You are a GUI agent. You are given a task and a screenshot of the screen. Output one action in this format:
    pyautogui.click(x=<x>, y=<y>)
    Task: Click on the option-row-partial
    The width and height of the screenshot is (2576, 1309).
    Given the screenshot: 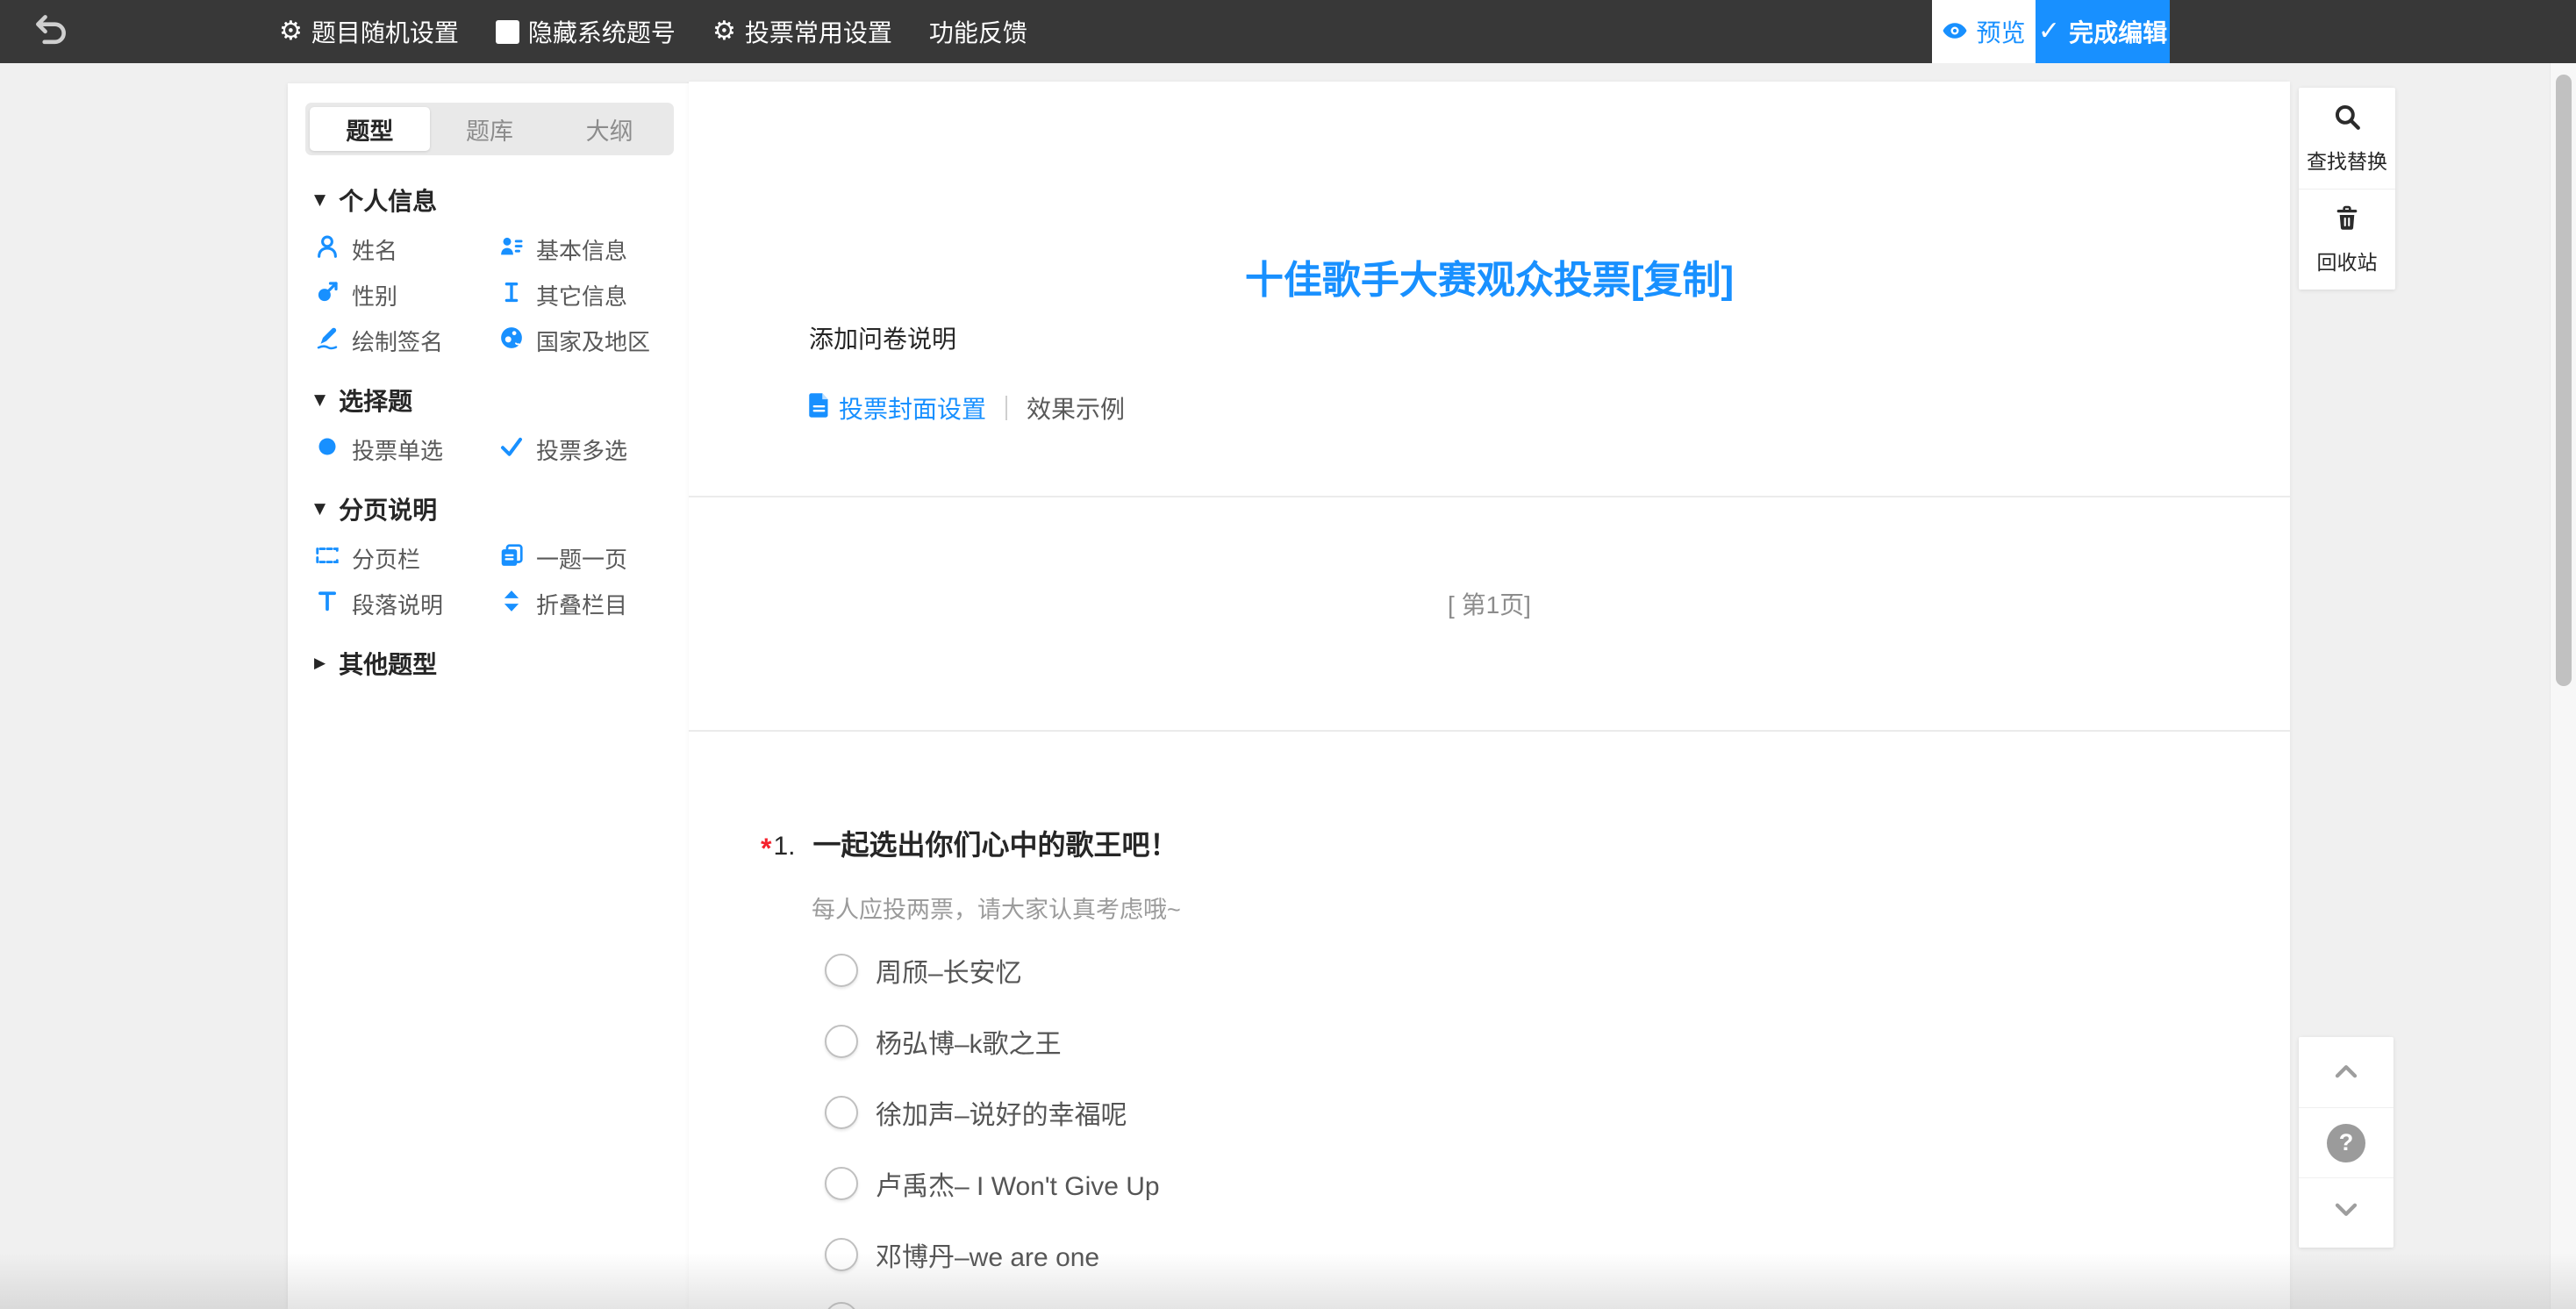 What is the action you would take?
    pyautogui.click(x=992, y=1296)
    